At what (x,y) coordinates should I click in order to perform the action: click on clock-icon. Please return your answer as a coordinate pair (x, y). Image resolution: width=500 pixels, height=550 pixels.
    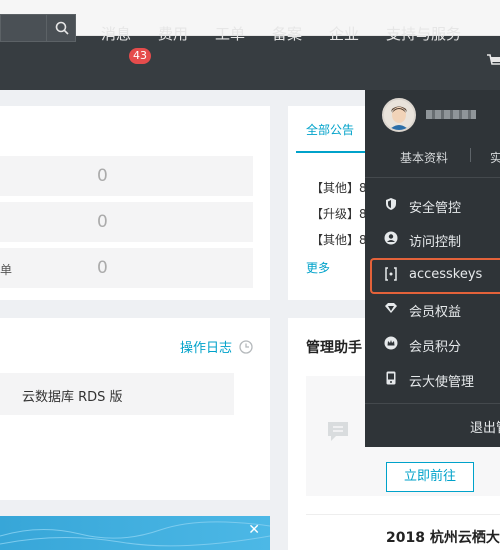
    Looking at the image, I should click on (246, 347).